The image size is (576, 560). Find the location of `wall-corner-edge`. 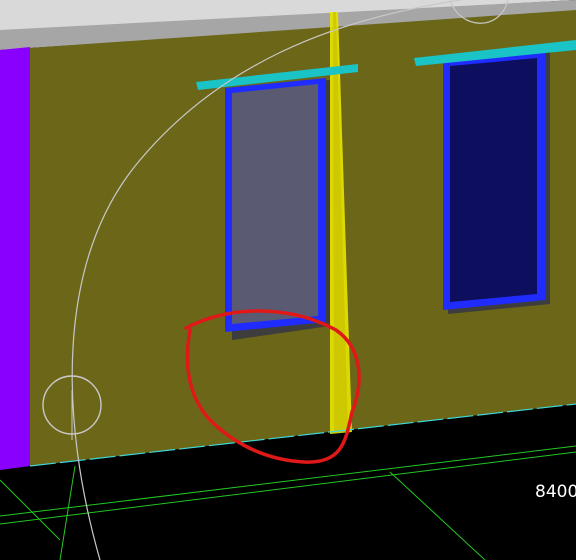

wall-corner-edge is located at coordinates (15, 258).